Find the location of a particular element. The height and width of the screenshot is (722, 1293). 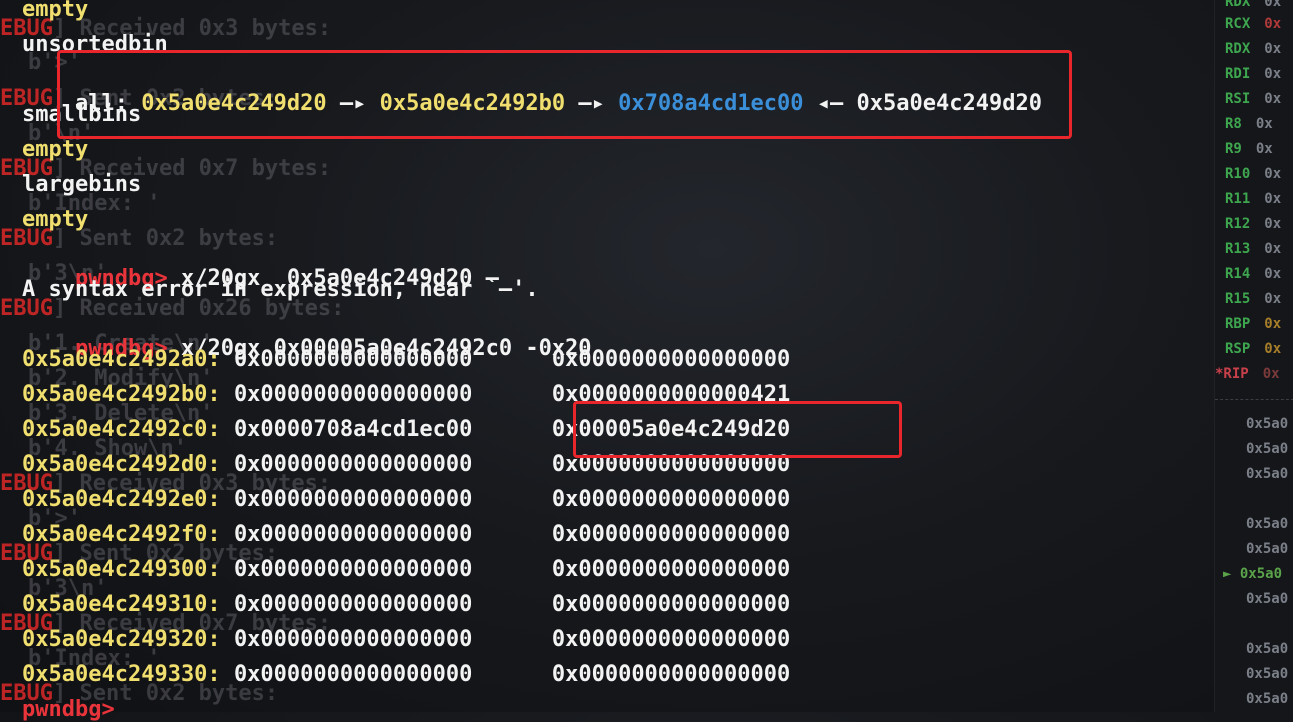

unsortedbin-highlight-box is located at coordinates (564, 94).